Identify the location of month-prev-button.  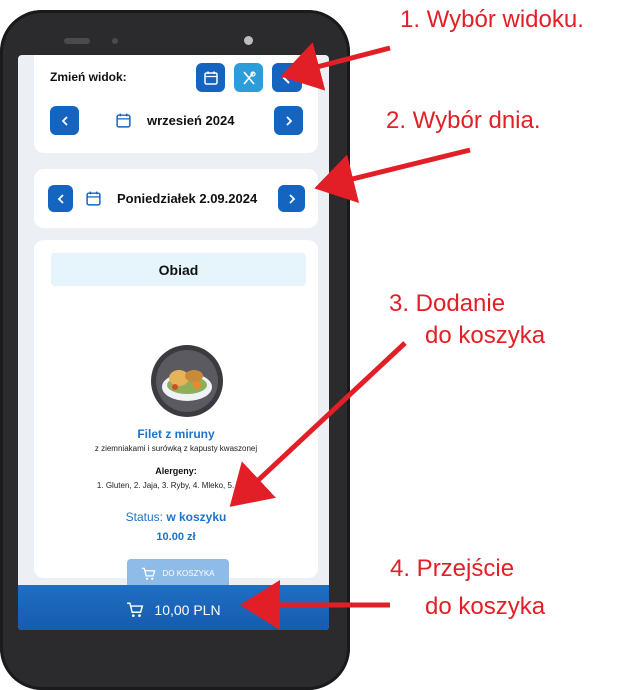
(64, 120).